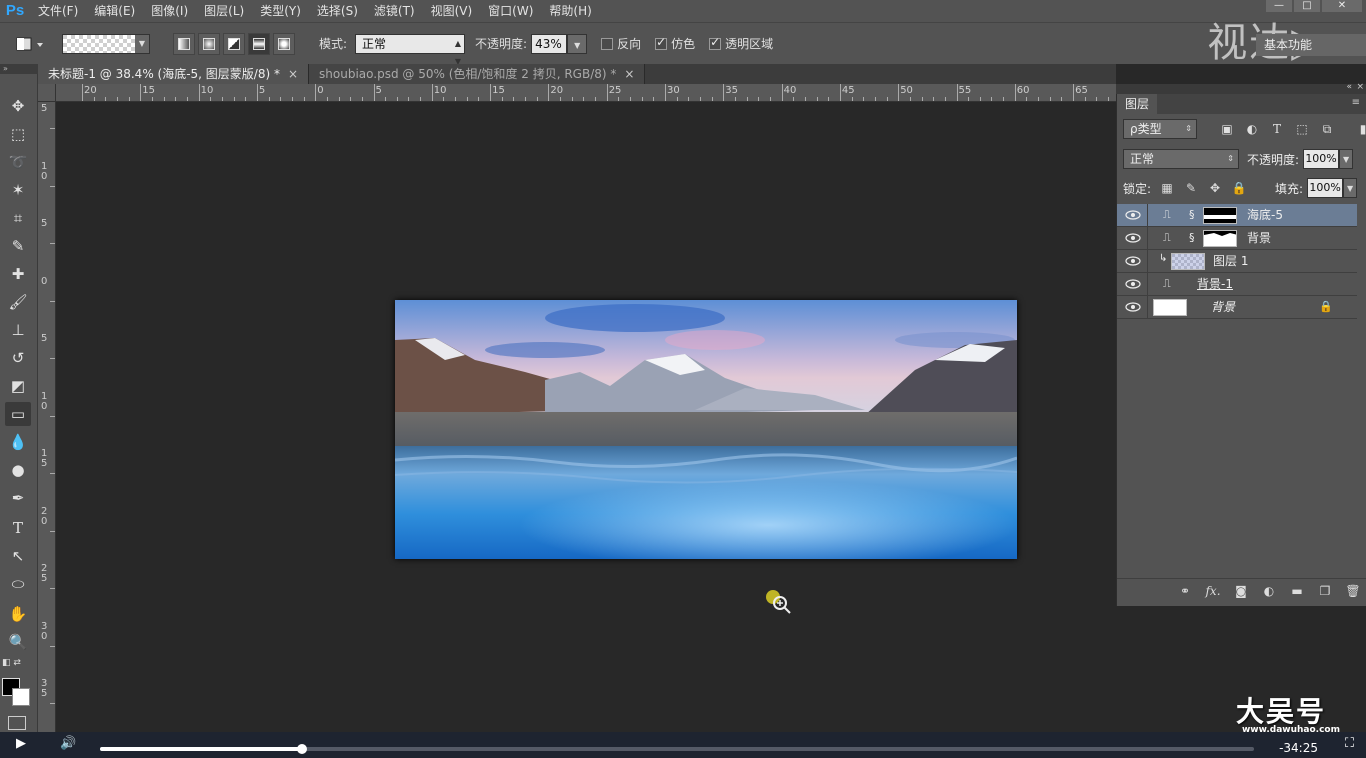 This screenshot has width=1366, height=758. I want to click on blend-mode-dropdown: 正常 ⇕, so click(1181, 159).